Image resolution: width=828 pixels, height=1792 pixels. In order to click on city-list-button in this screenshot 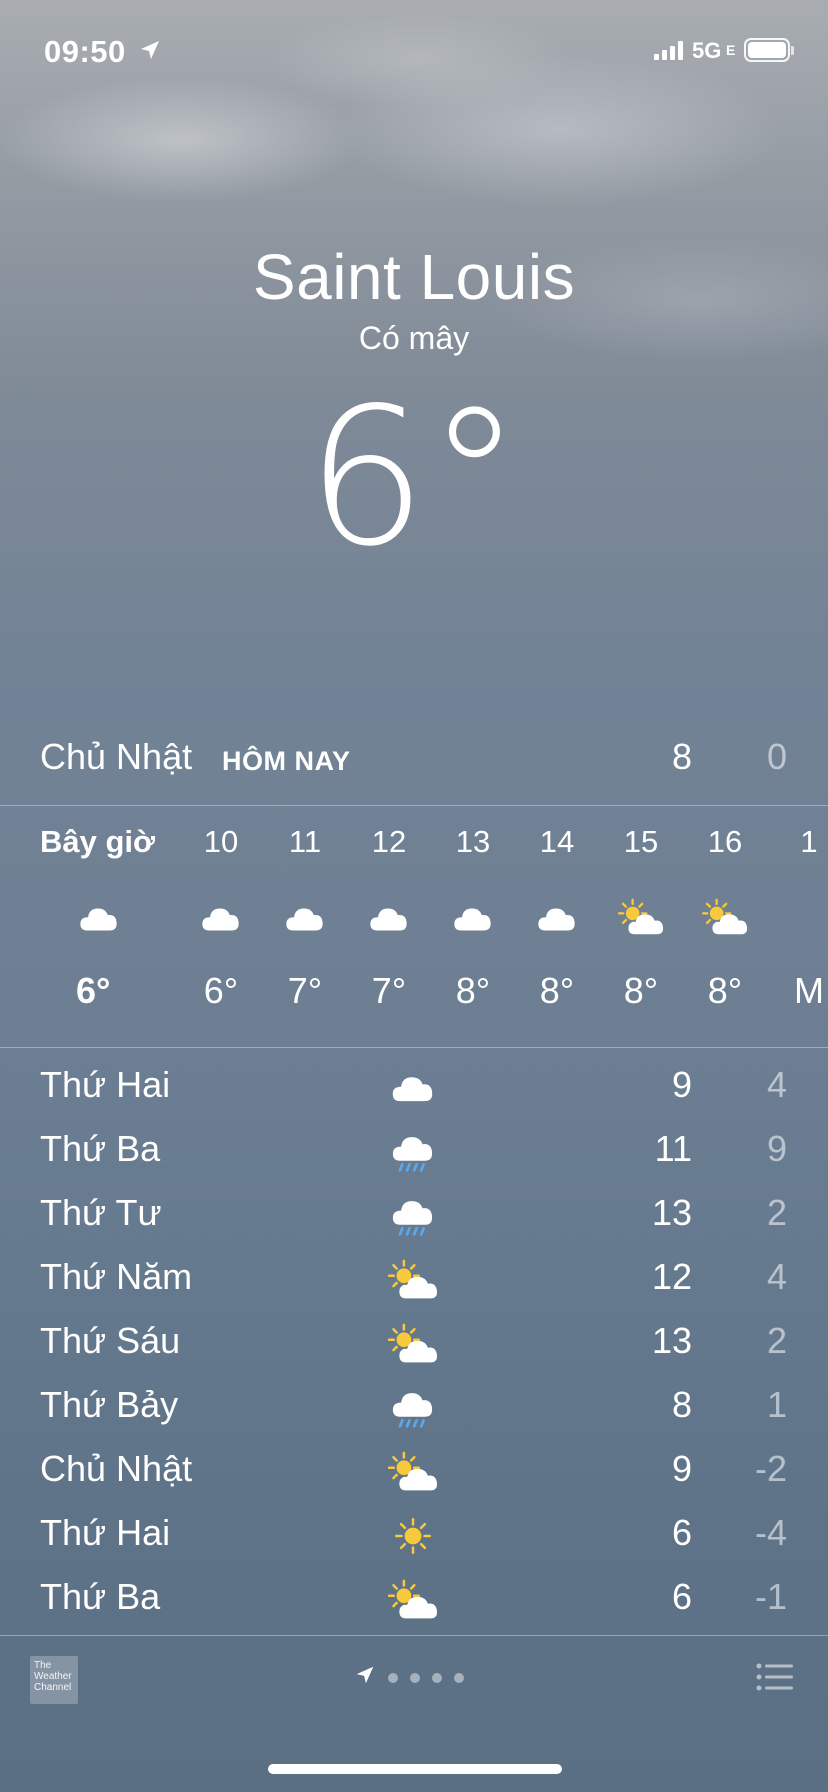, I will do `click(775, 1679)`.